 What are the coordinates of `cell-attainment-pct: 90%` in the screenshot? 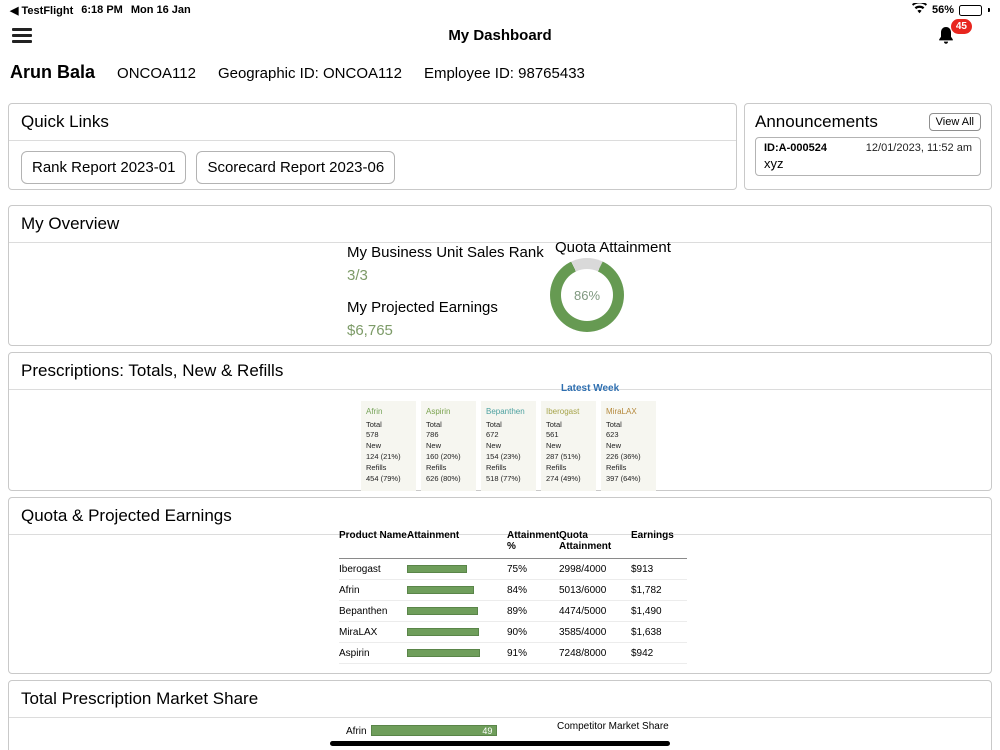 It's located at (517, 632).